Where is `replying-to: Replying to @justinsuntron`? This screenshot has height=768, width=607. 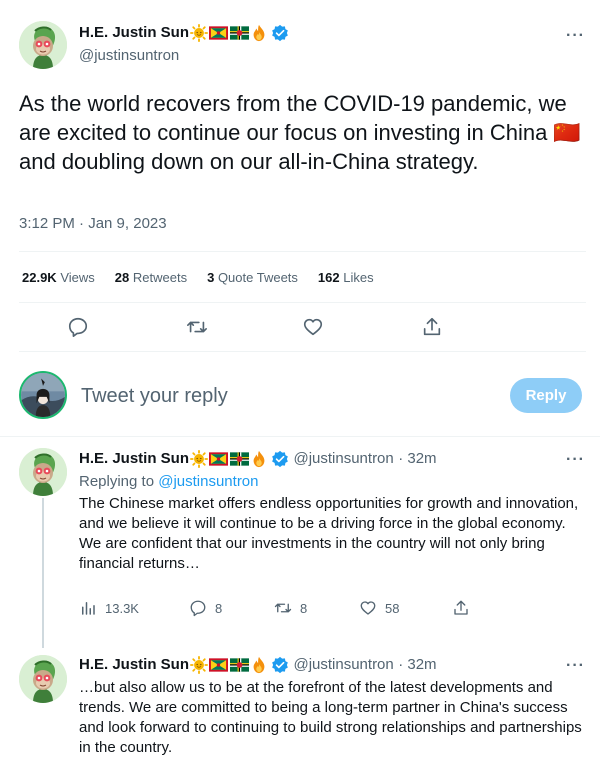
replying-to: Replying to @justinsuntron is located at coordinates (169, 481).